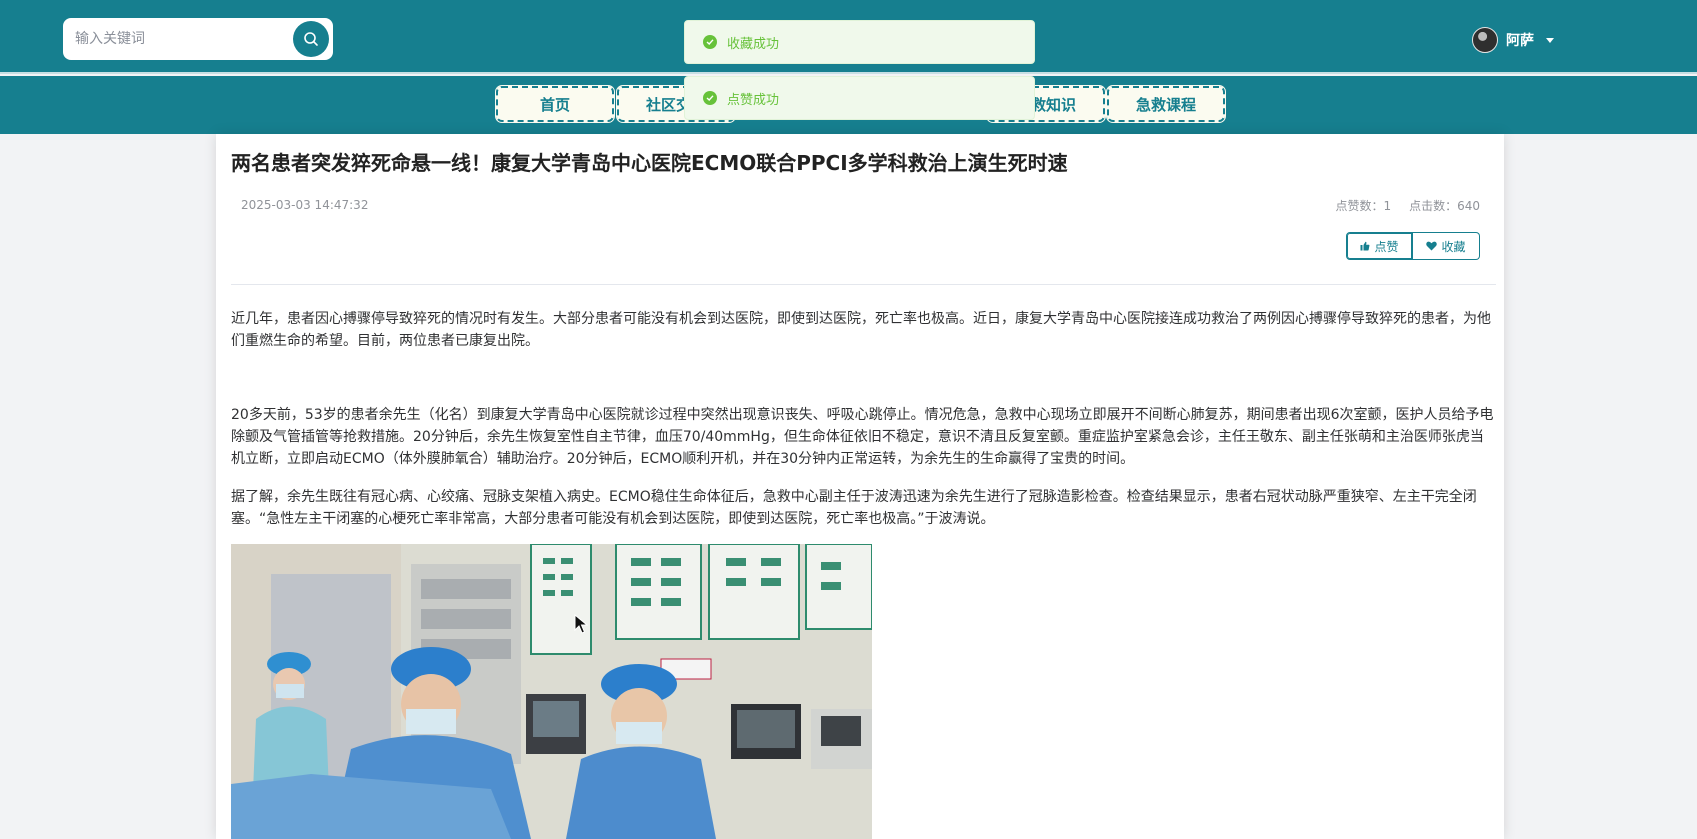  Describe the element at coordinates (1453, 246) in the screenshot. I see `favorite-button-label: 收藏` at that location.